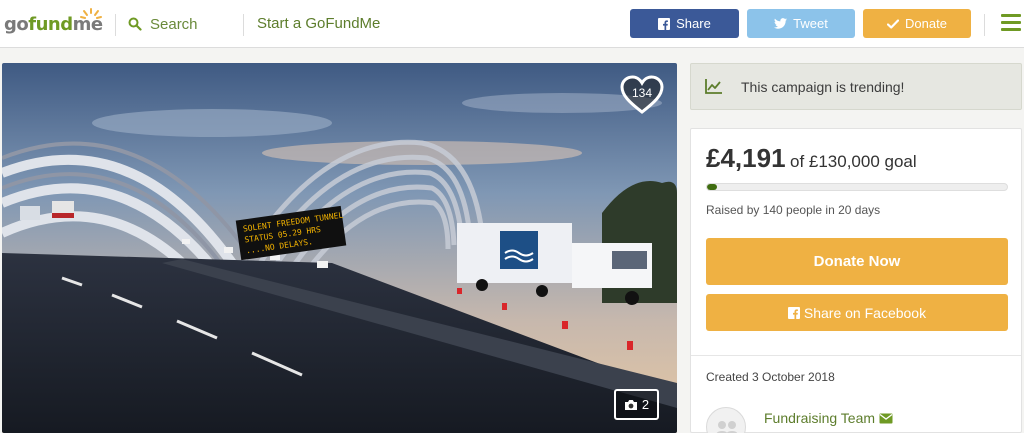 Image resolution: width=1024 pixels, height=433 pixels. Describe the element at coordinates (781, 23) in the screenshot. I see `twitter-icon` at that location.